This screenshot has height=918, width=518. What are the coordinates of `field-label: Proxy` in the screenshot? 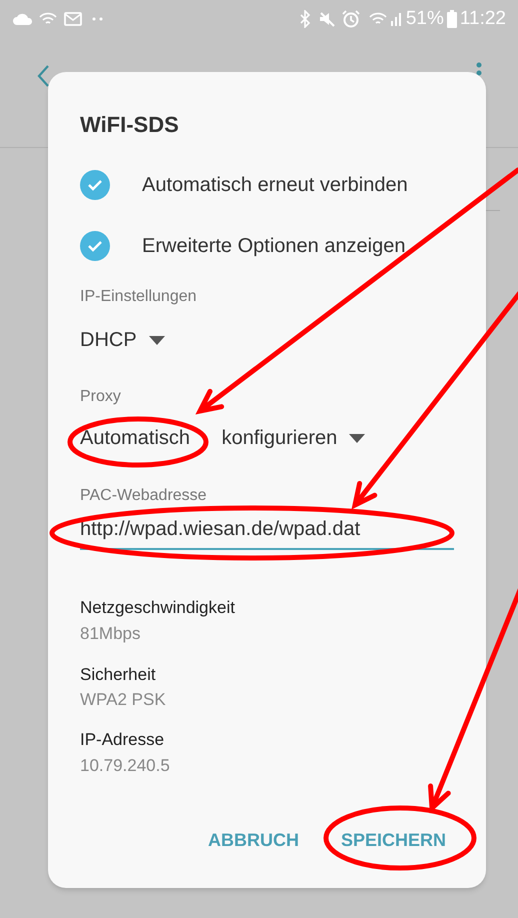 It's located at (100, 397).